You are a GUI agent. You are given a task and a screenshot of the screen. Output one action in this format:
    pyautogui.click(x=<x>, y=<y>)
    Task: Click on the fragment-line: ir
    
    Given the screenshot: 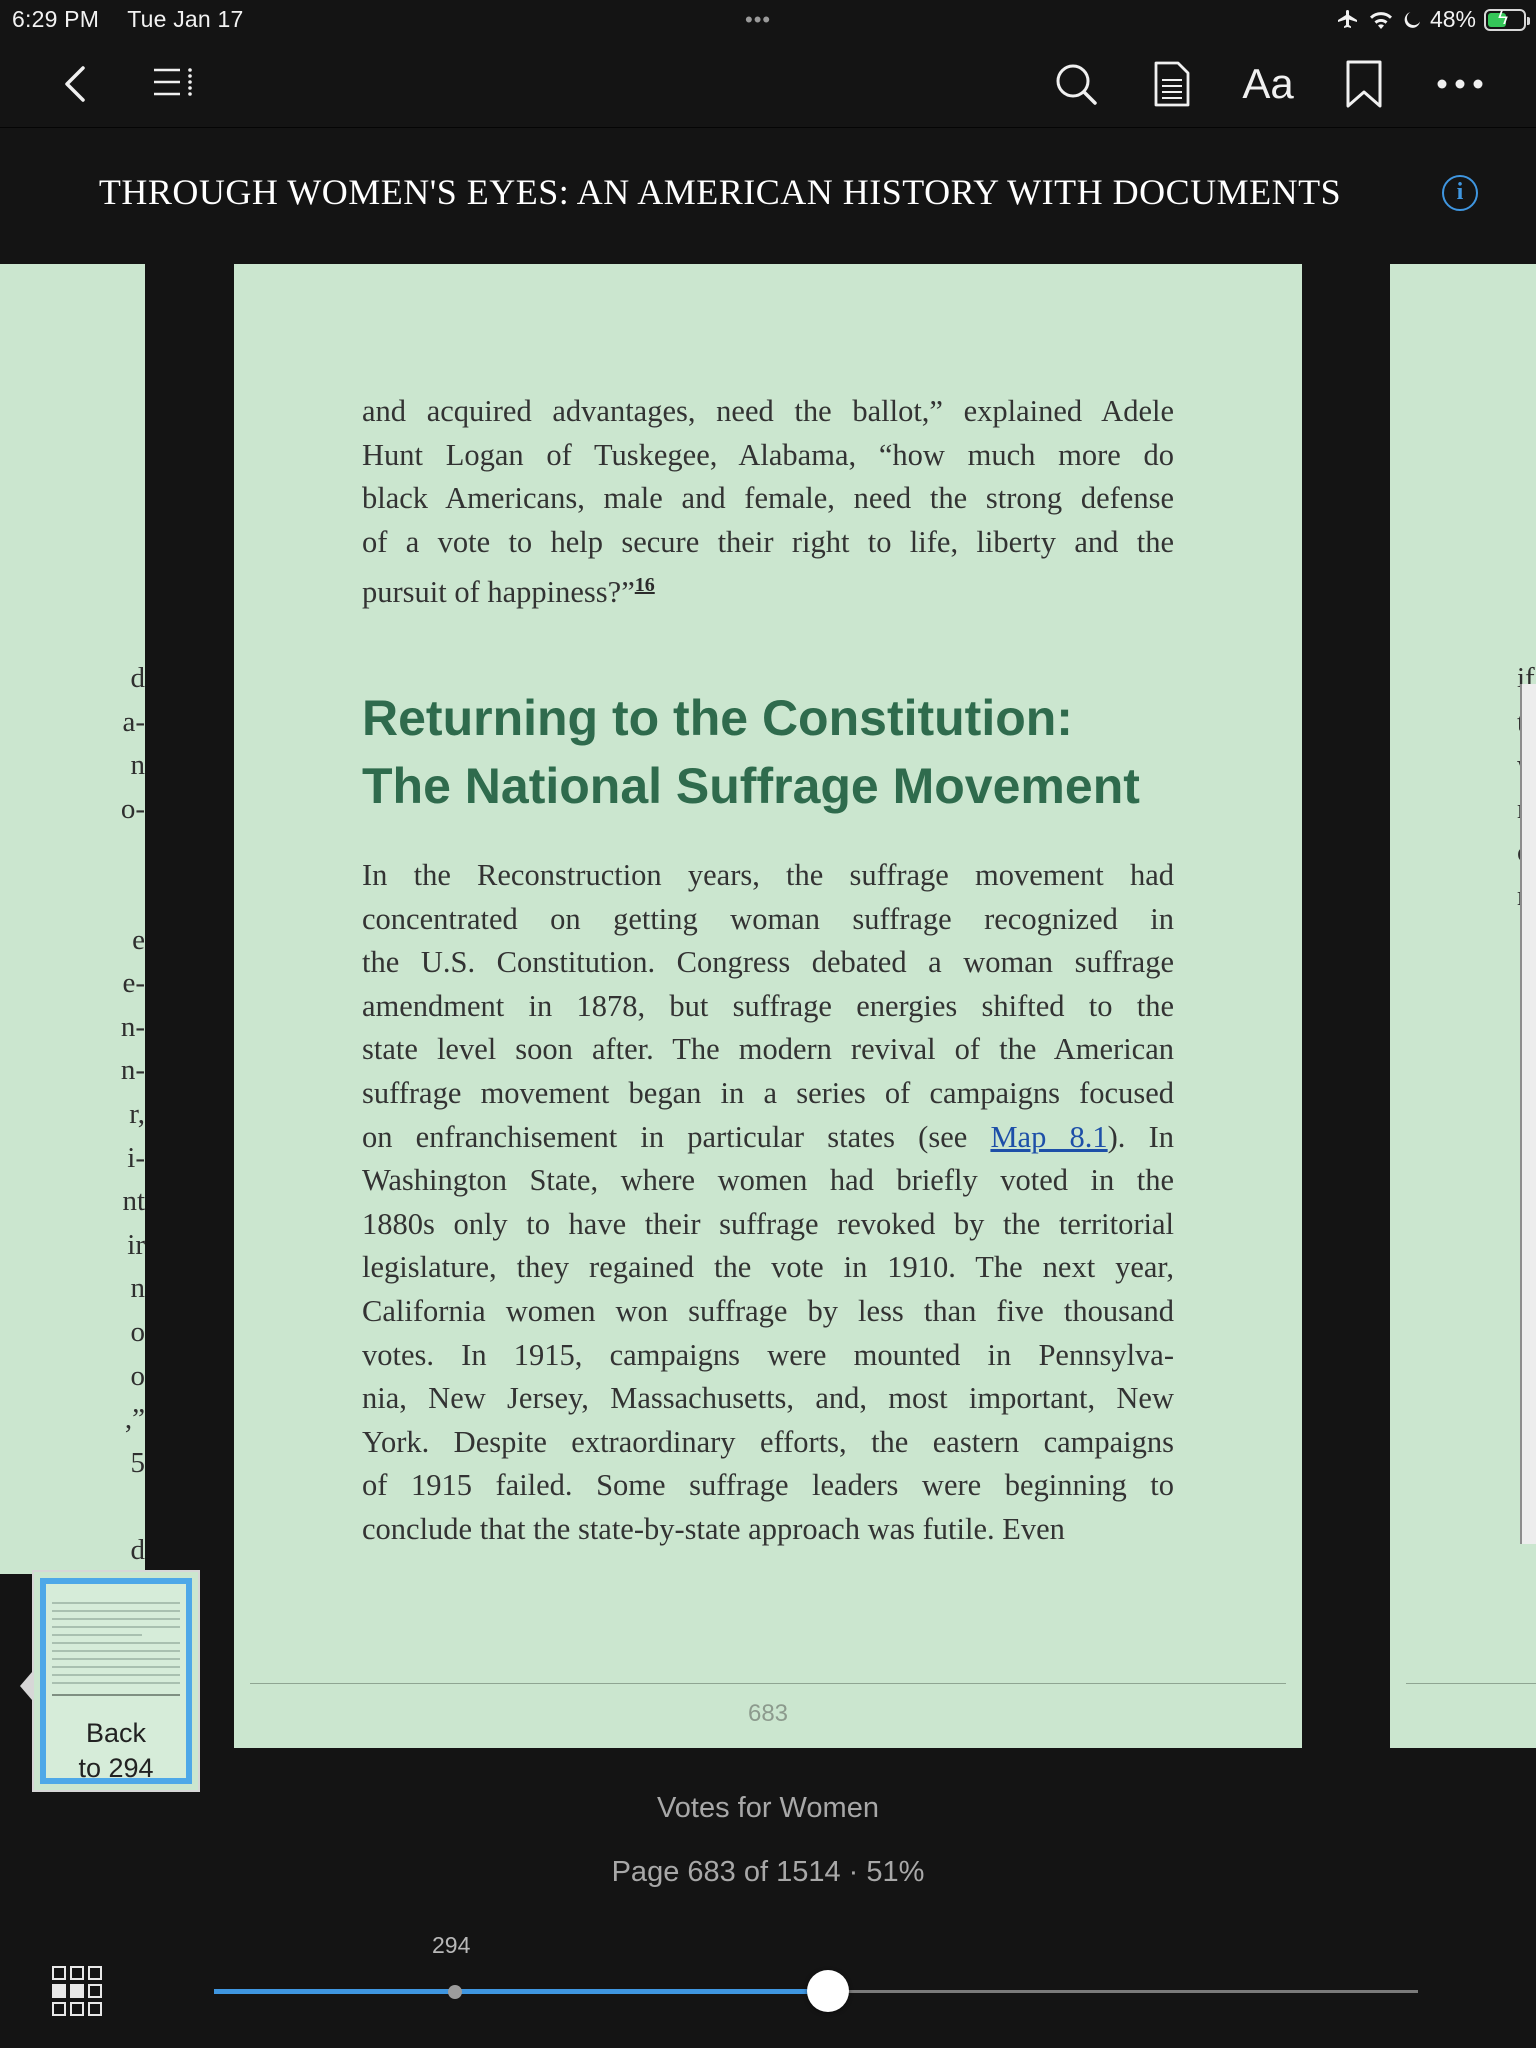 What is the action you would take?
    pyautogui.click(x=136, y=1244)
    